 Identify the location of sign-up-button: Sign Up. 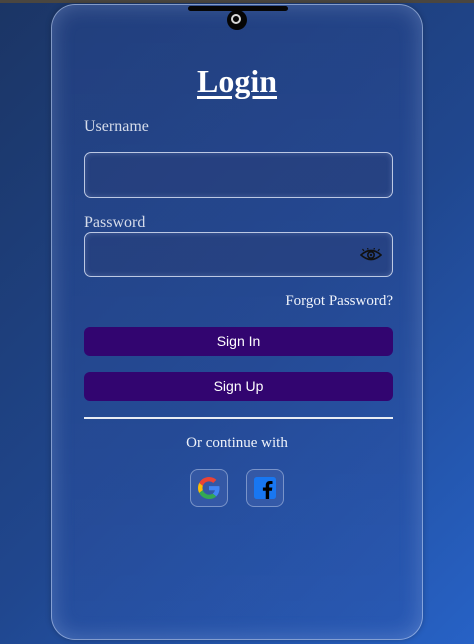
(238, 386).